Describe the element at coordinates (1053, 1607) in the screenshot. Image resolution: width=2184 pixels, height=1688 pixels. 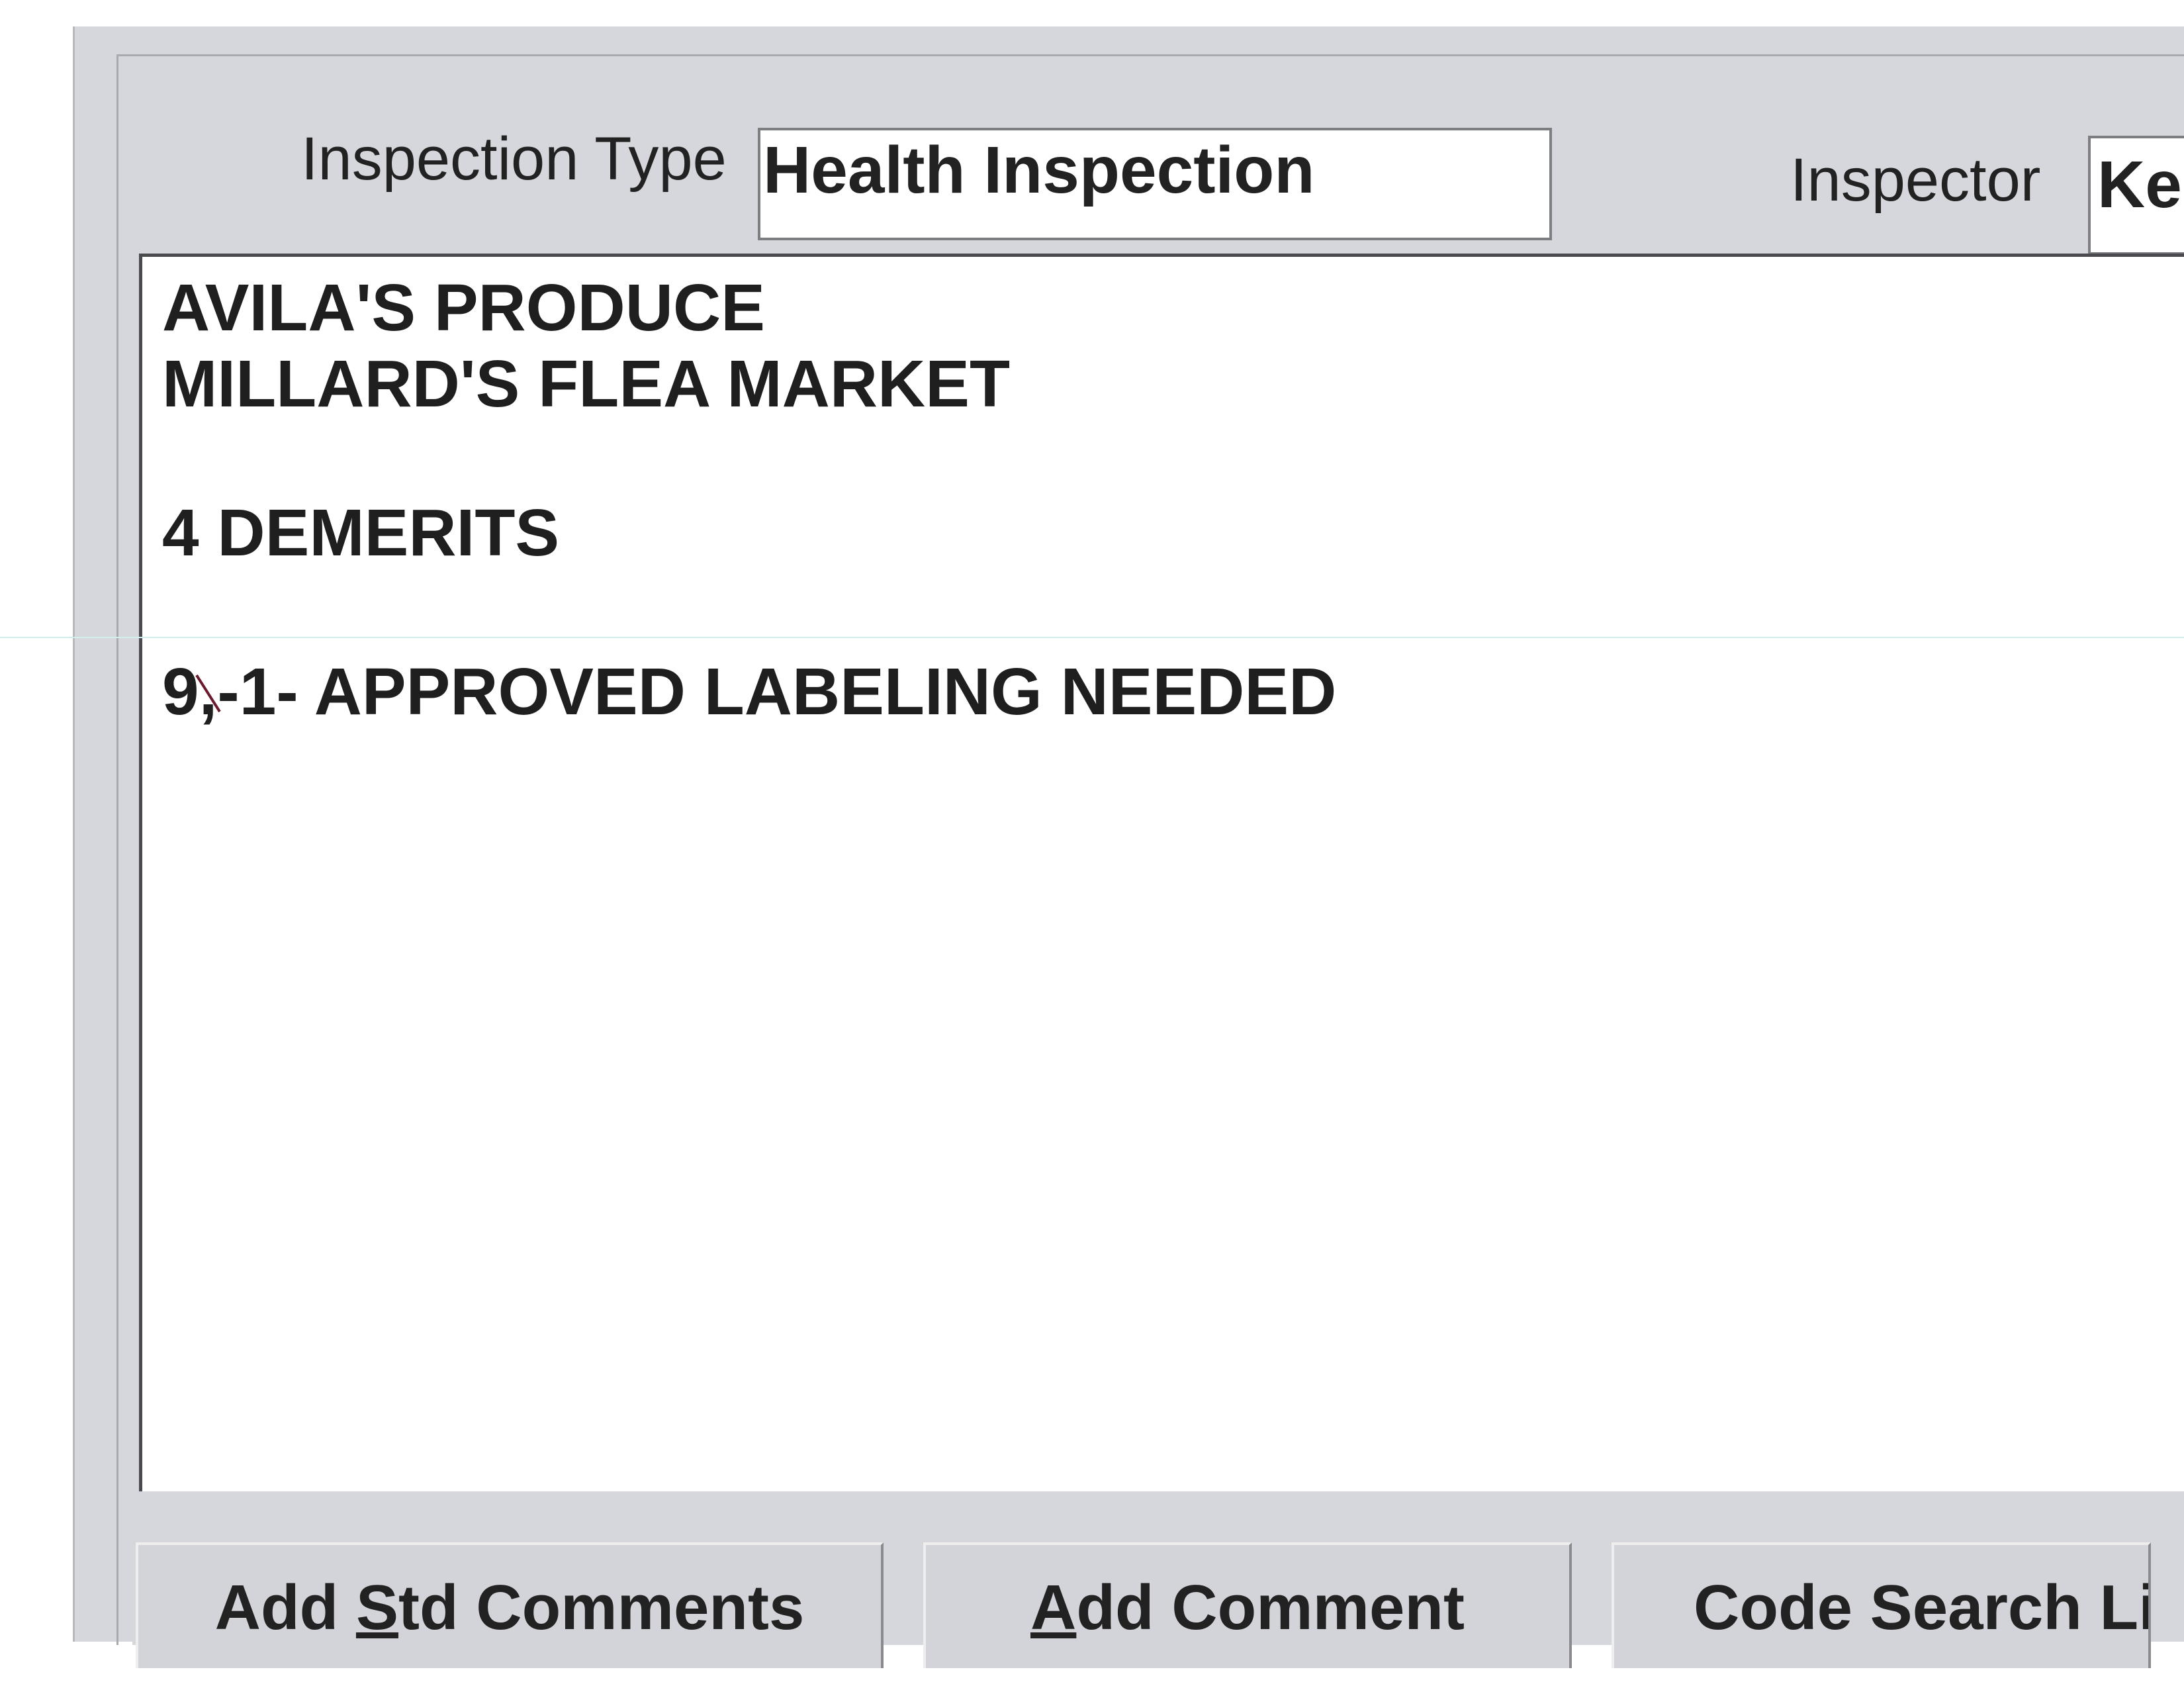
I see `button-mnemonic: A` at that location.